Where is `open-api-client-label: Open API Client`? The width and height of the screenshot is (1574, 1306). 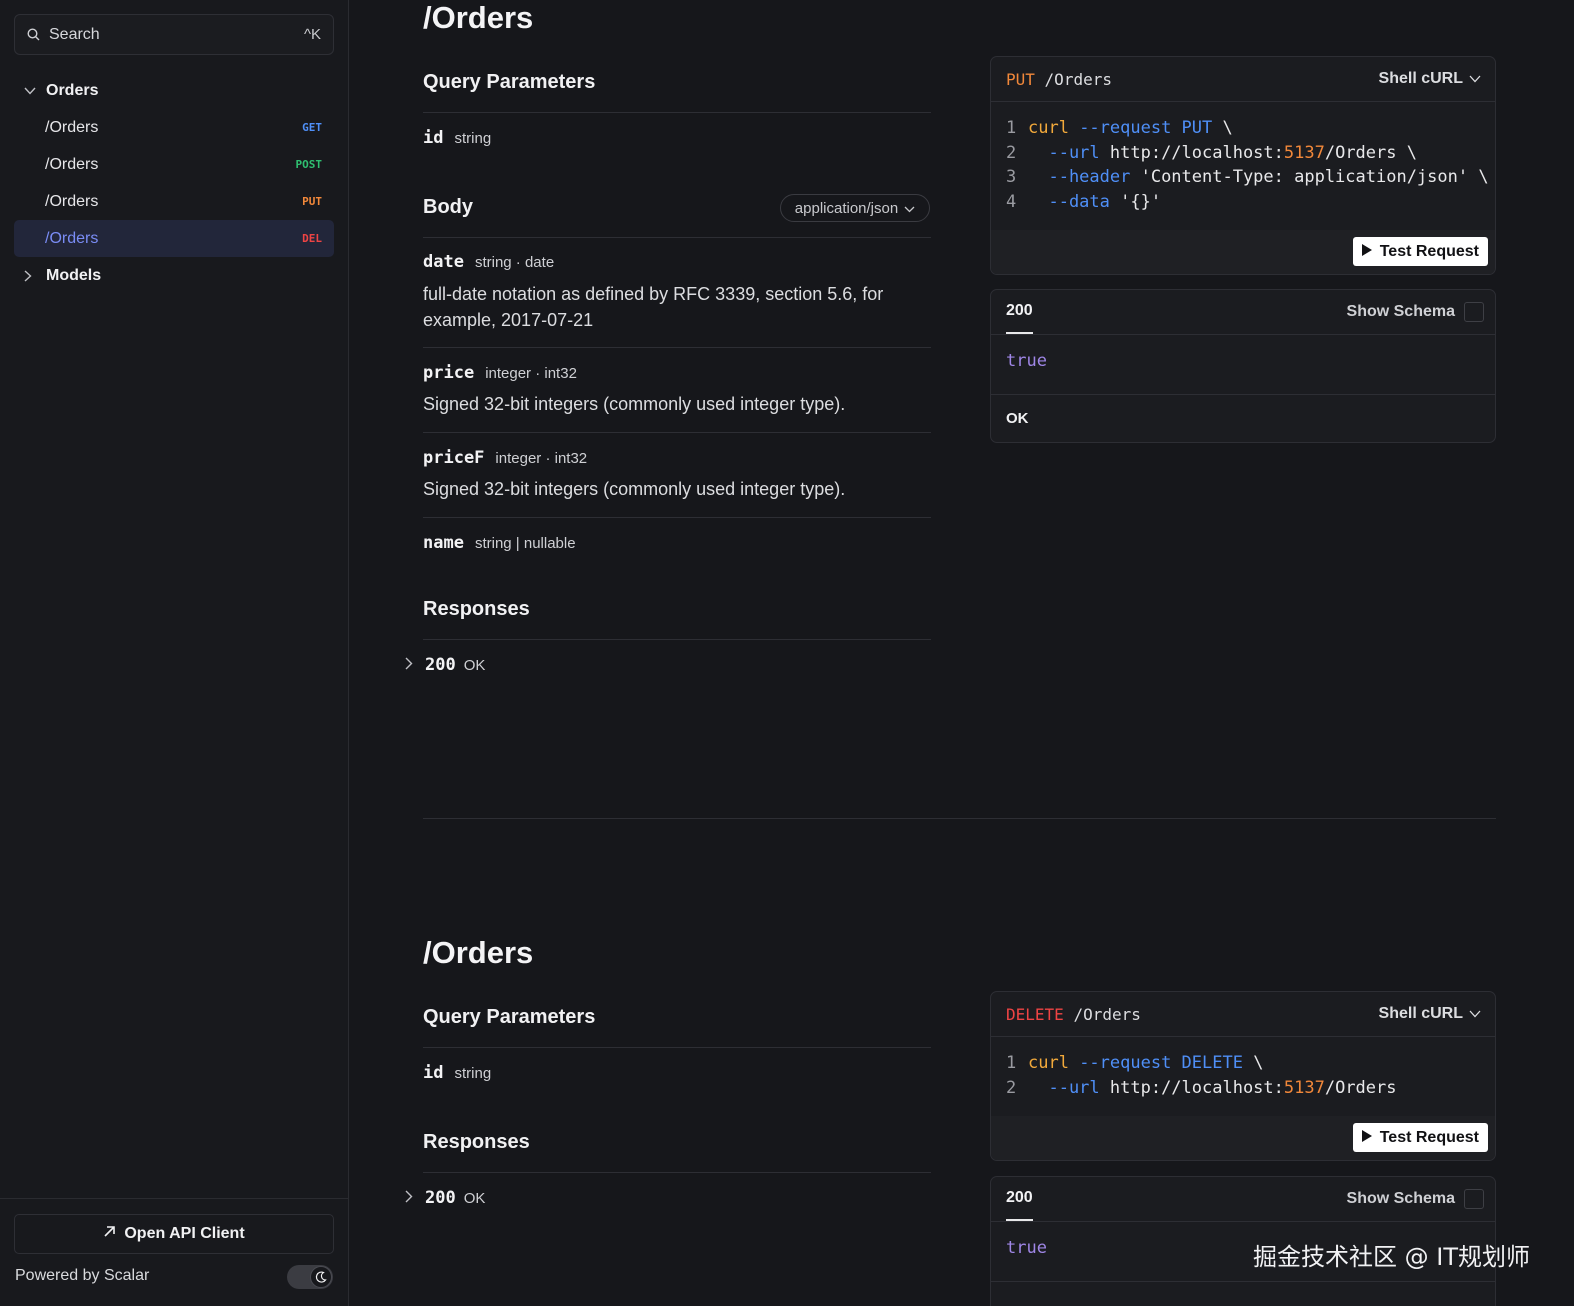
open-api-client-label: Open API Client is located at coordinates (184, 1233).